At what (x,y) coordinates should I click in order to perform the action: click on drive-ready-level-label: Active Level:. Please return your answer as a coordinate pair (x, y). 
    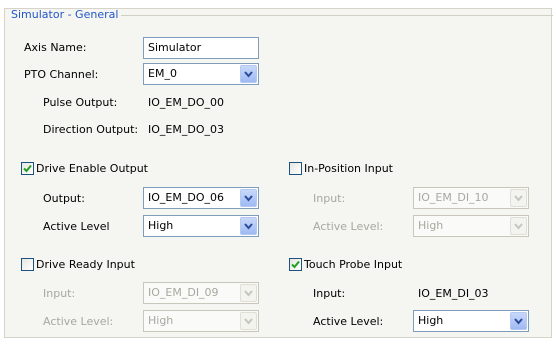
    Looking at the image, I should click on (78, 321).